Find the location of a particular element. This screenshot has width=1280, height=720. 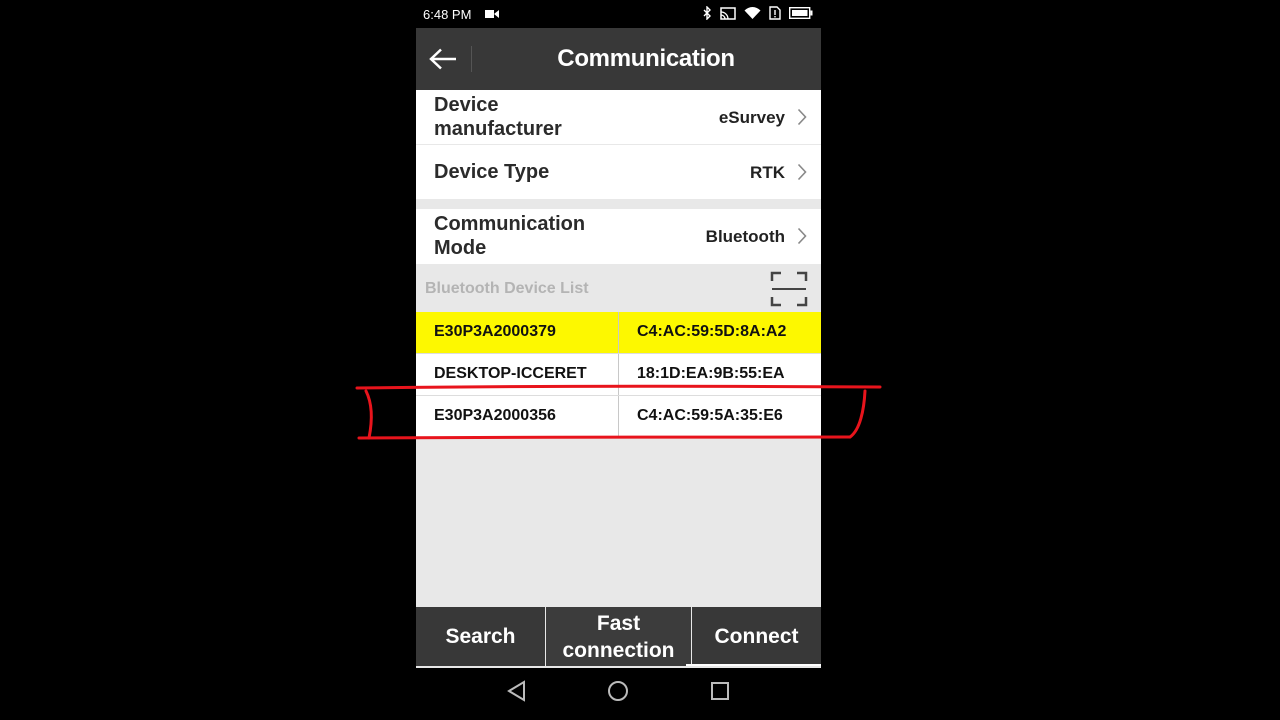

video-icon is located at coordinates (492, 14).